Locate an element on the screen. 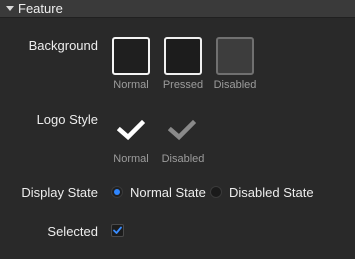  checkmark-icon is located at coordinates (131, 130).